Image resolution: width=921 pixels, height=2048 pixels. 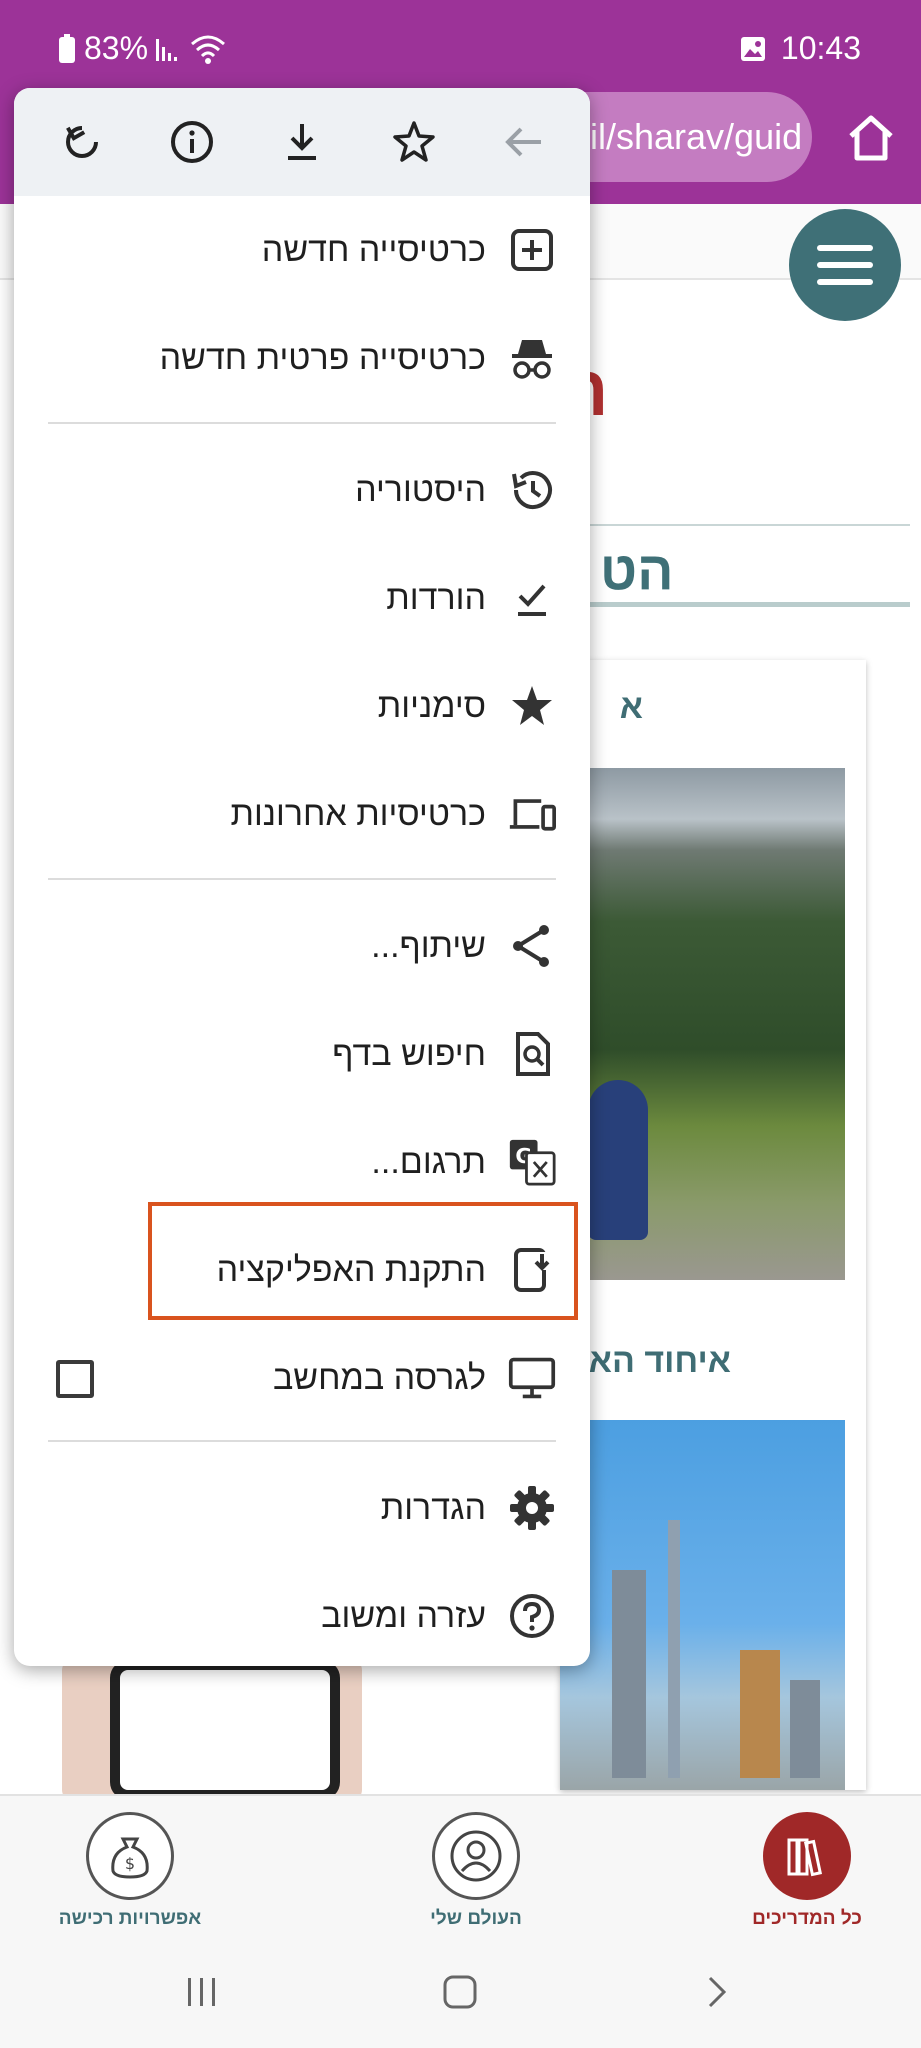 I want to click on divider, so click(x=745, y=525).